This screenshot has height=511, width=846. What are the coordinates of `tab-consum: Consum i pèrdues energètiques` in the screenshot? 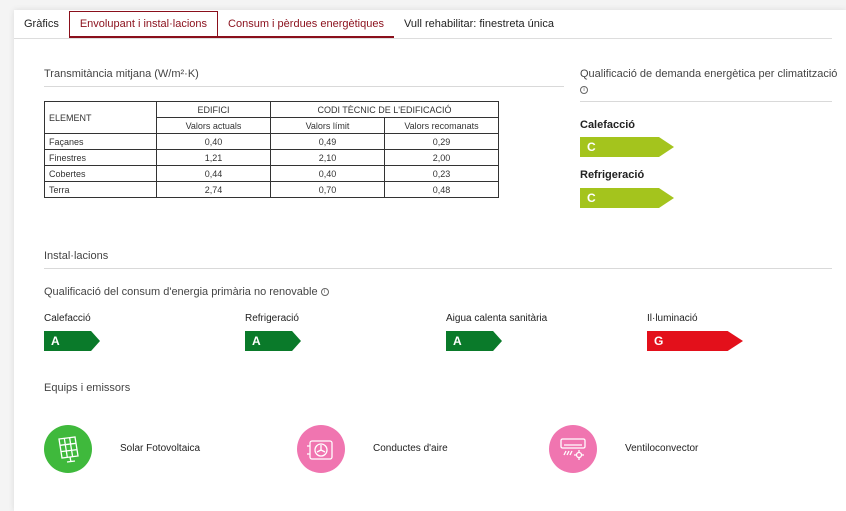 It's located at (306, 25).